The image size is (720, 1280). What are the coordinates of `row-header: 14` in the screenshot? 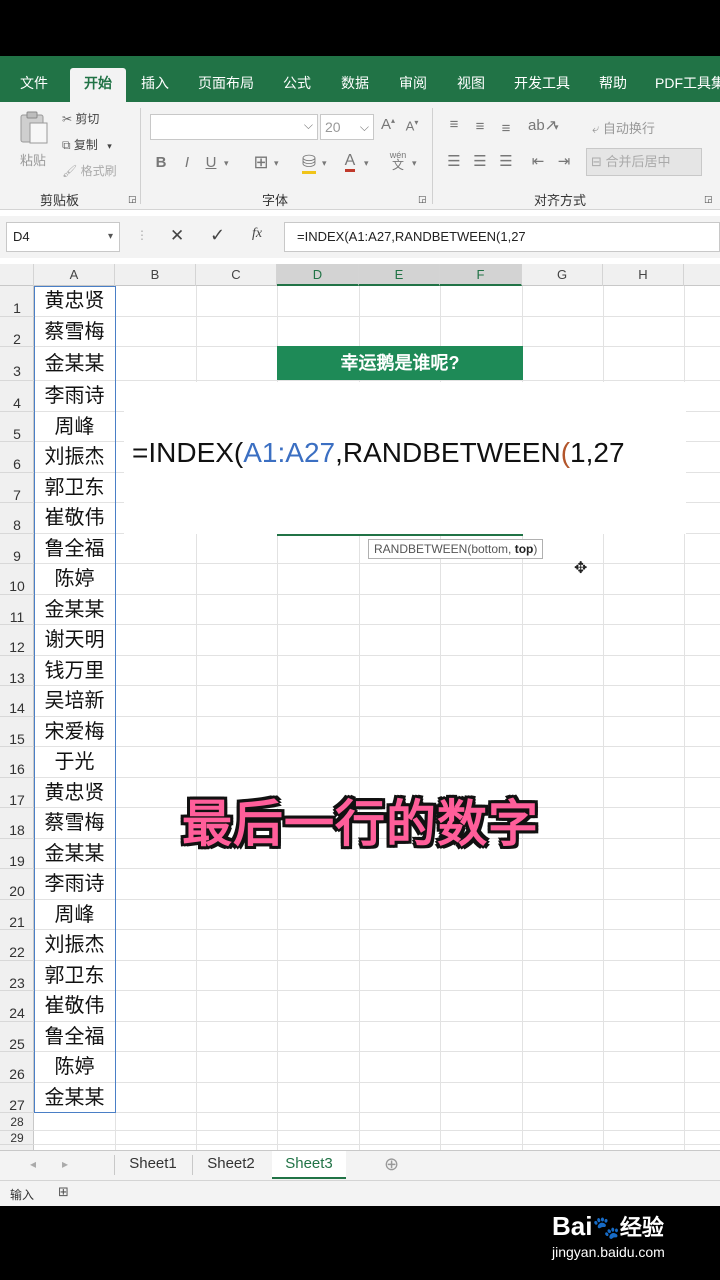 It's located at (17, 701).